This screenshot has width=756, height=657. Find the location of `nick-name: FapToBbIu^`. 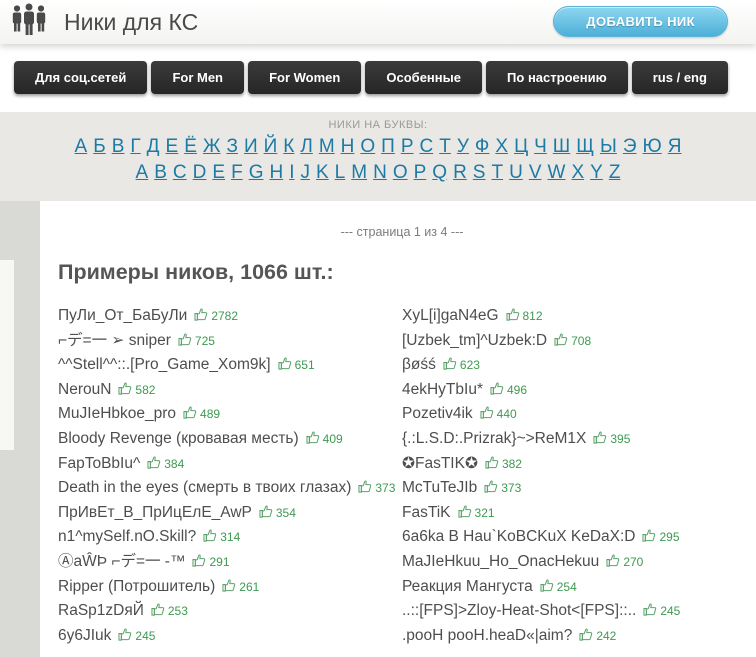

nick-name: FapToBbIu^ is located at coordinates (99, 463).